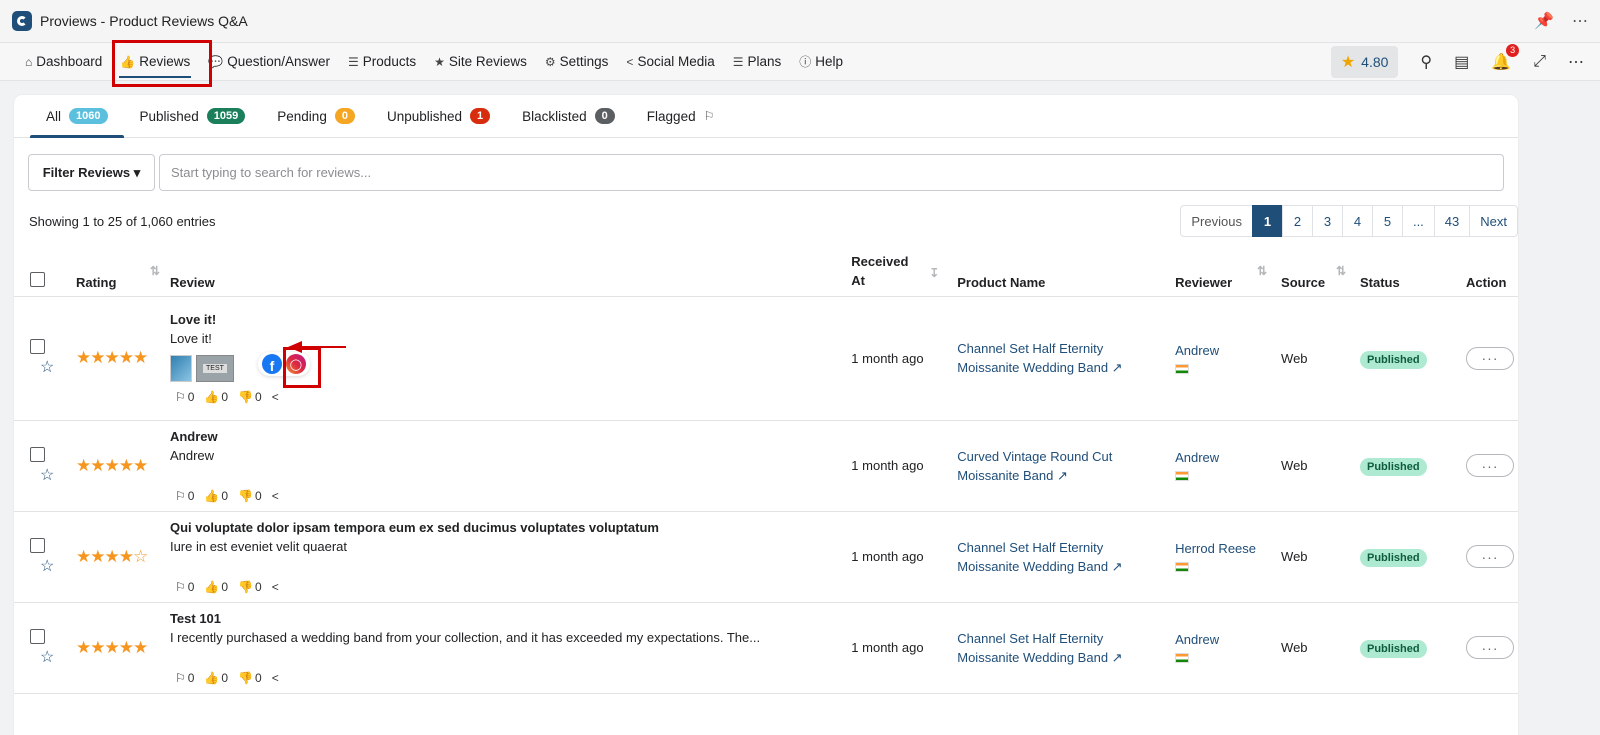  Describe the element at coordinates (1182, 658) in the screenshot. I see `india-flag-icon` at that location.